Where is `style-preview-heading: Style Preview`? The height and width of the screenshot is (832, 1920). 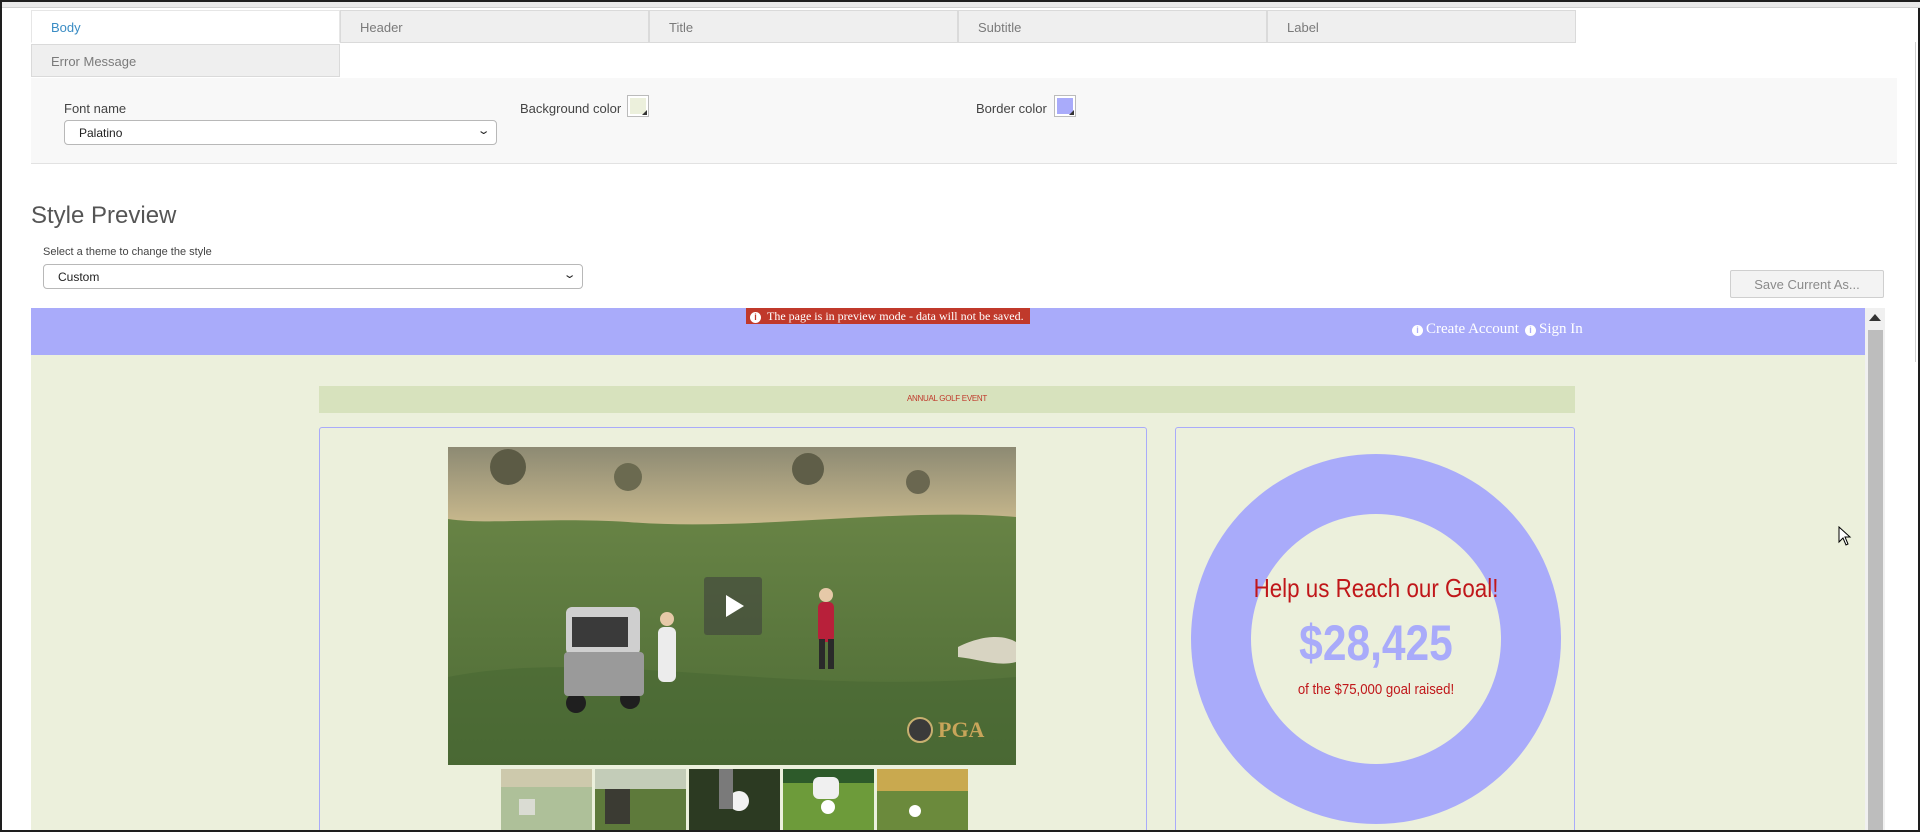
style-preview-heading: Style Preview is located at coordinates (104, 215).